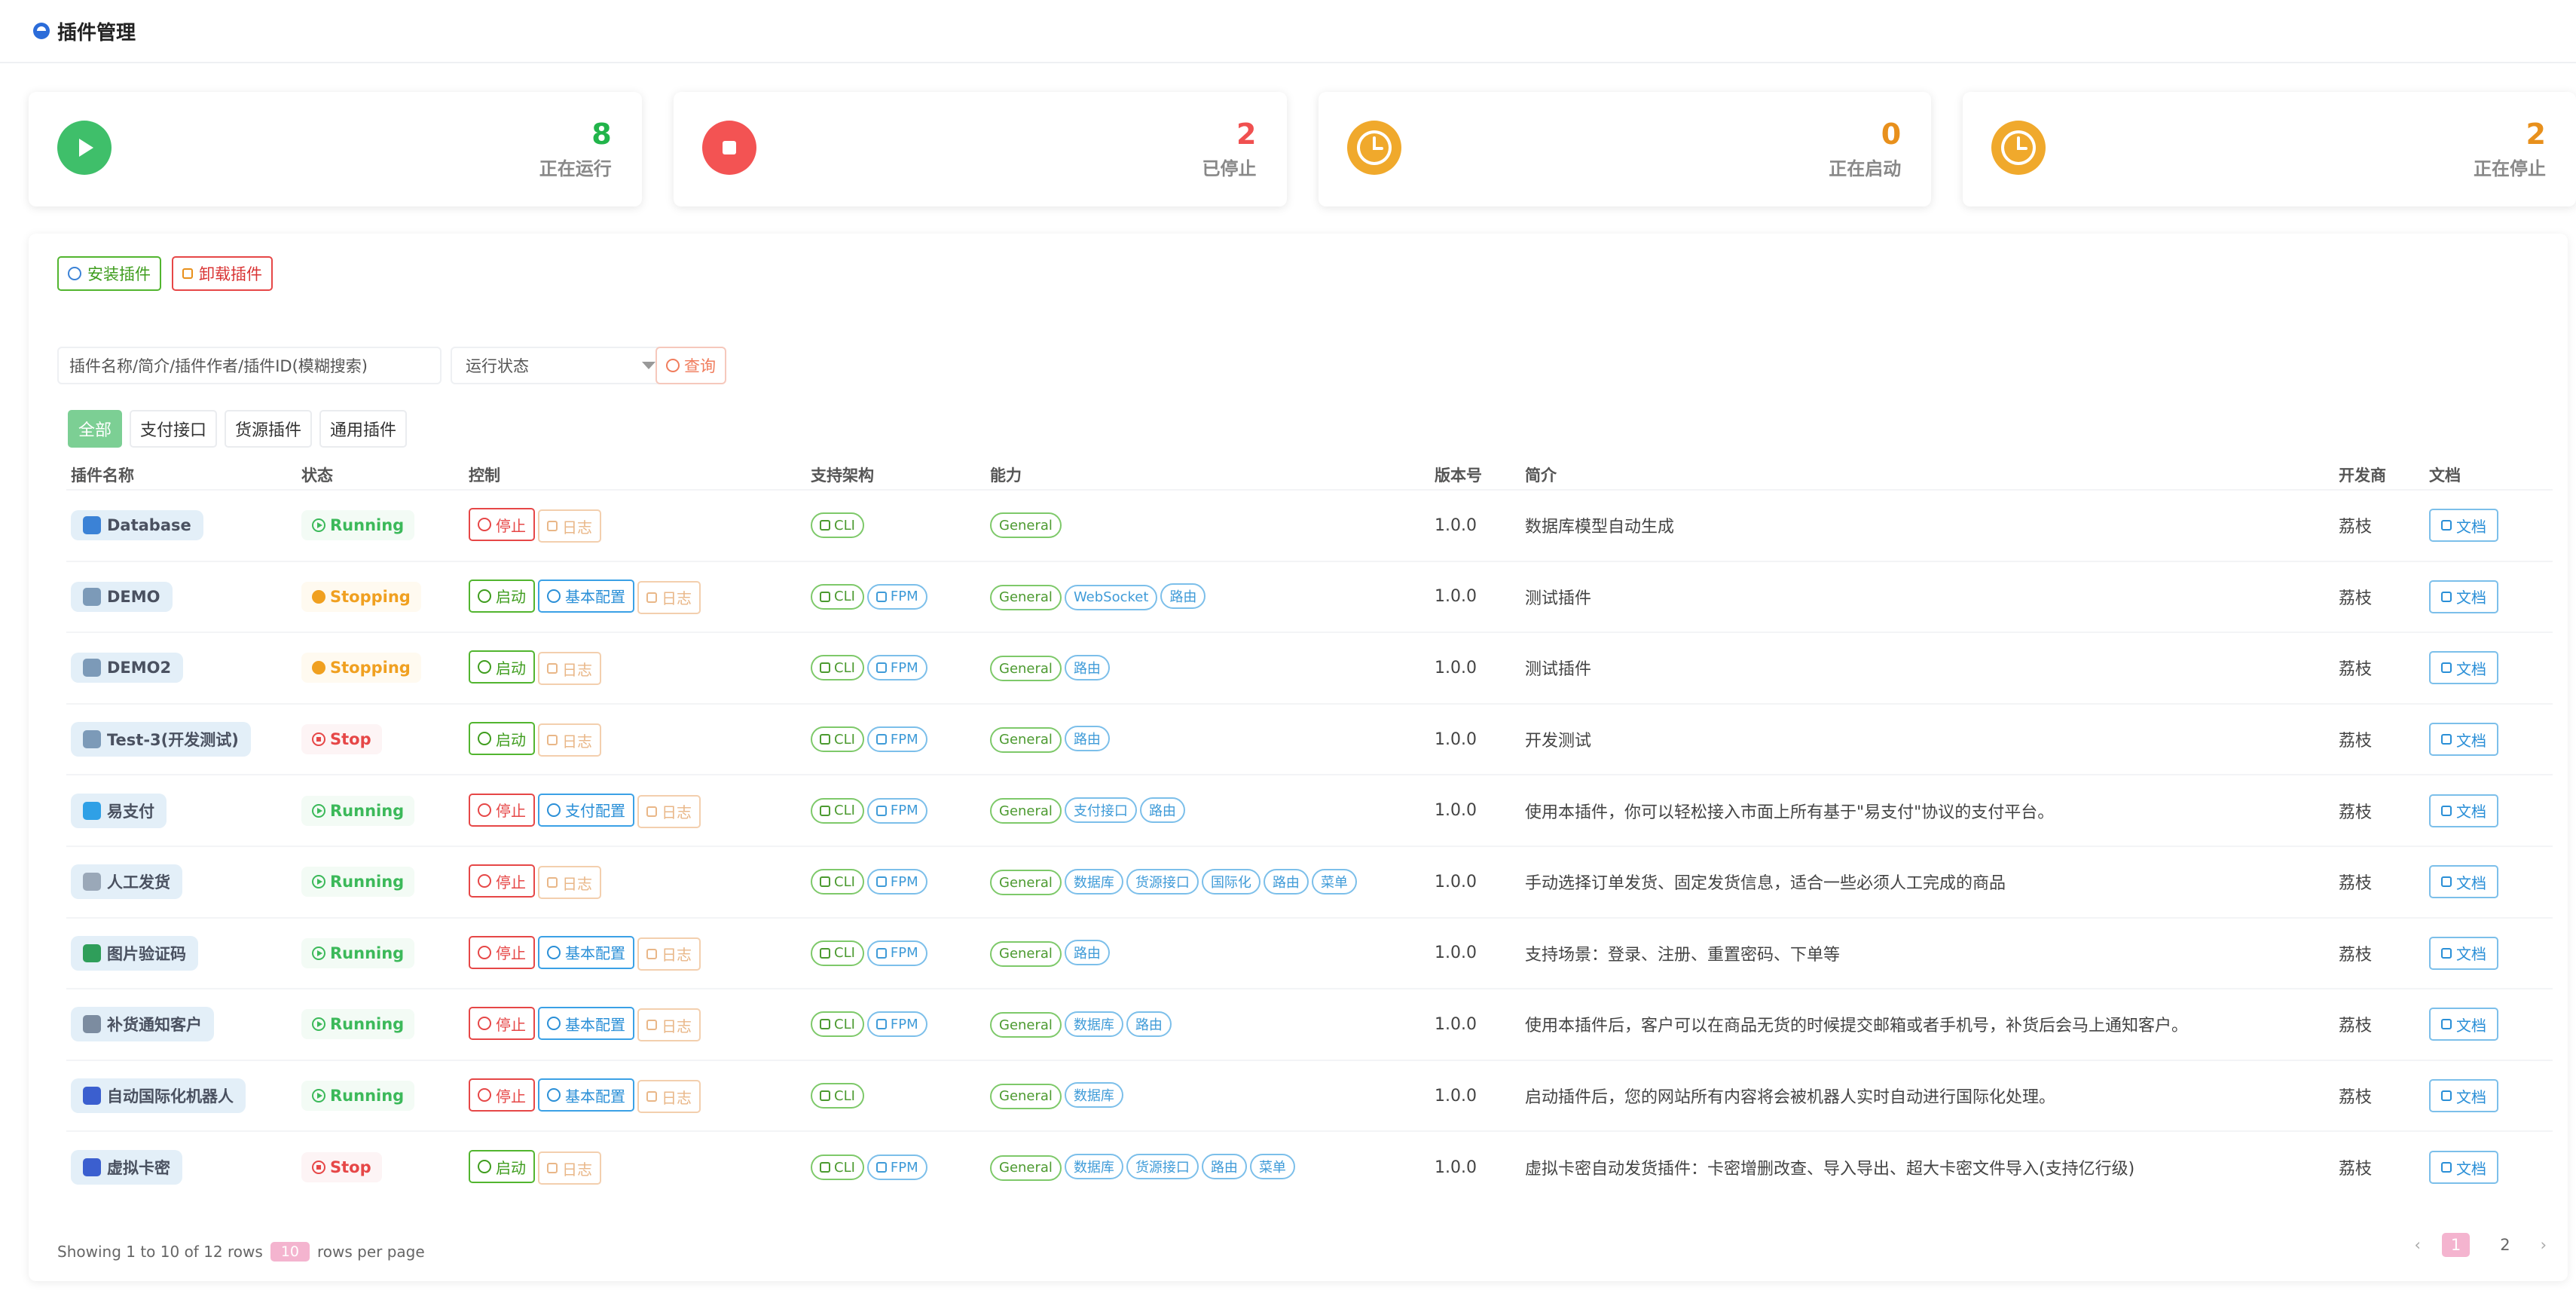 The width and height of the screenshot is (2576, 1312). Describe the element at coordinates (690, 365) in the screenshot. I see `query-button: 查询` at that location.